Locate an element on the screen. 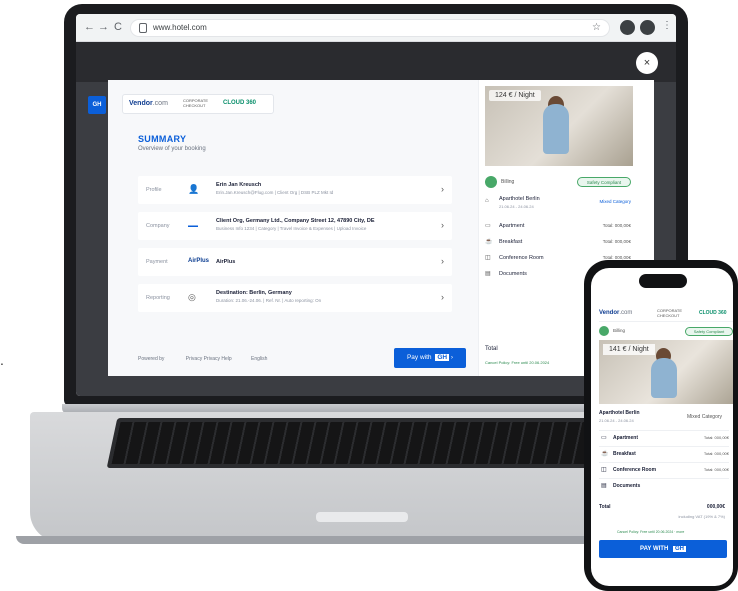 This screenshot has width=738, height=591. vendor-brand-bar: Vendor.com CORPORATE CHECKOUT CLOUD 360 is located at coordinates (198, 104).